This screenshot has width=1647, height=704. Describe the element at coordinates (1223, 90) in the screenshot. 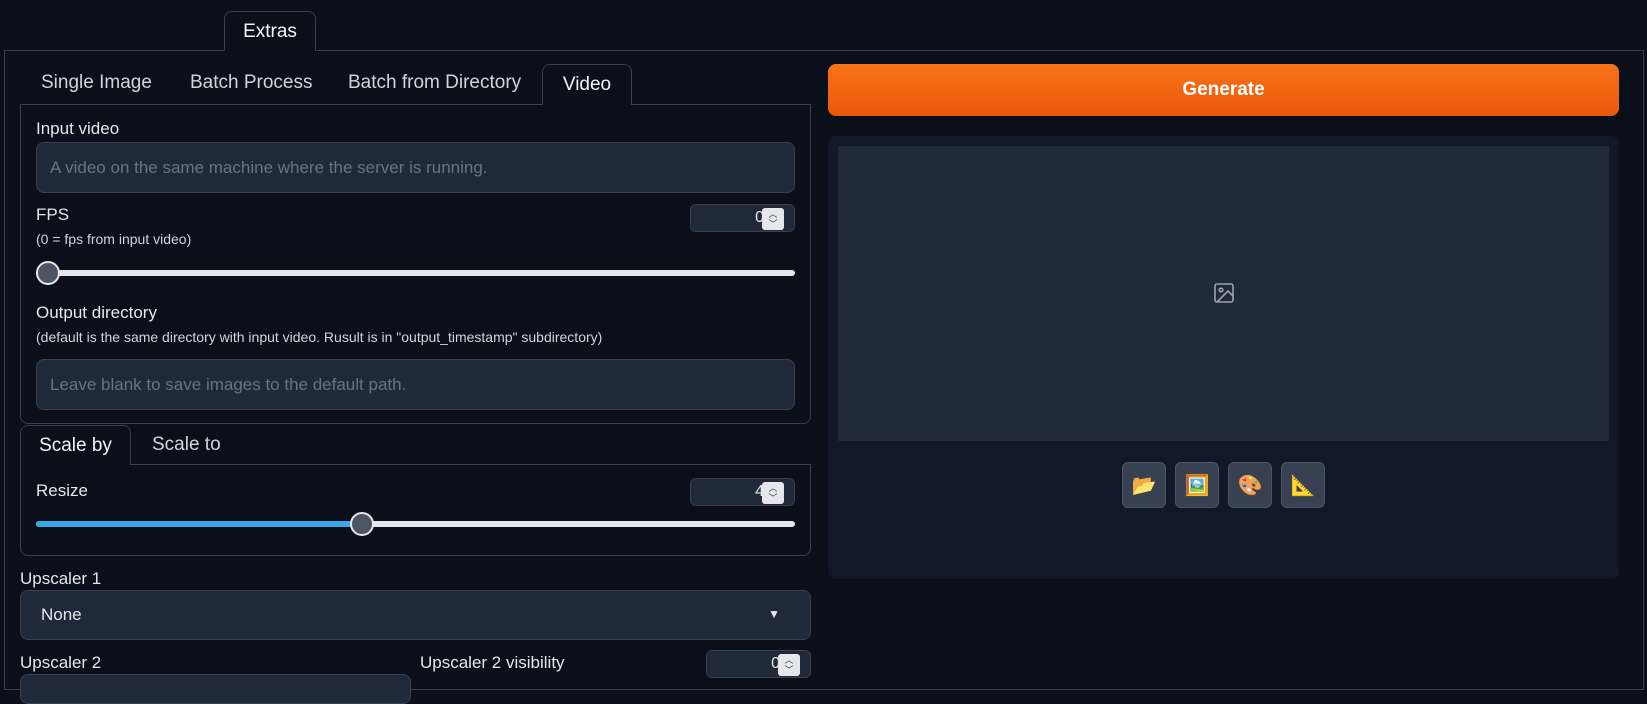

I see `generate-button: Generate` at that location.